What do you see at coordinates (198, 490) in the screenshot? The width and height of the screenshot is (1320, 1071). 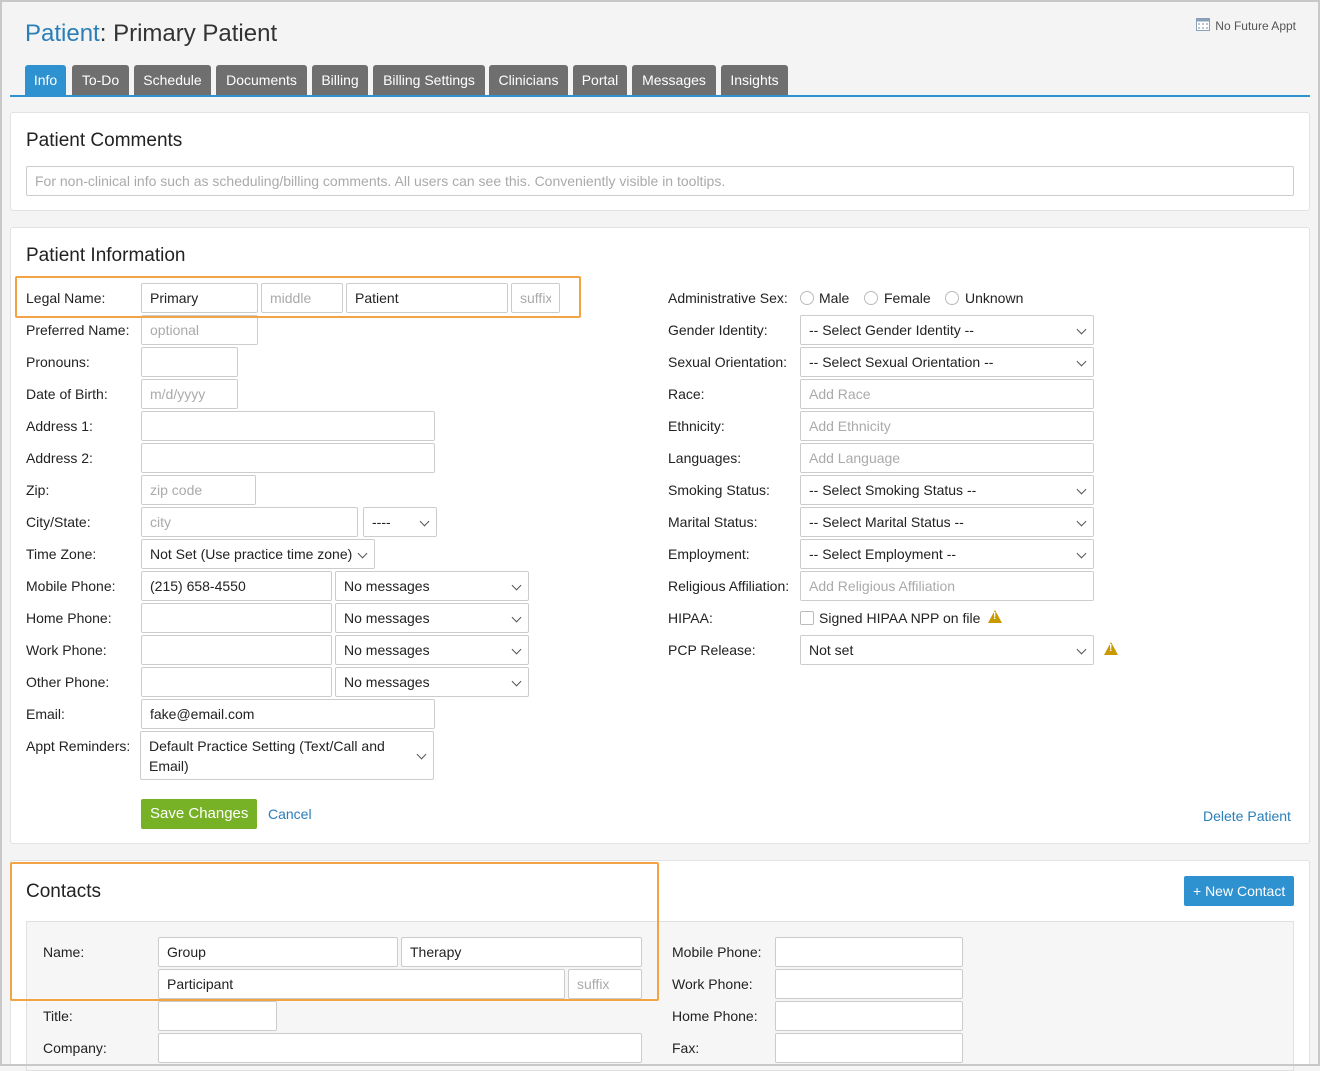 I see `zip-field` at bounding box center [198, 490].